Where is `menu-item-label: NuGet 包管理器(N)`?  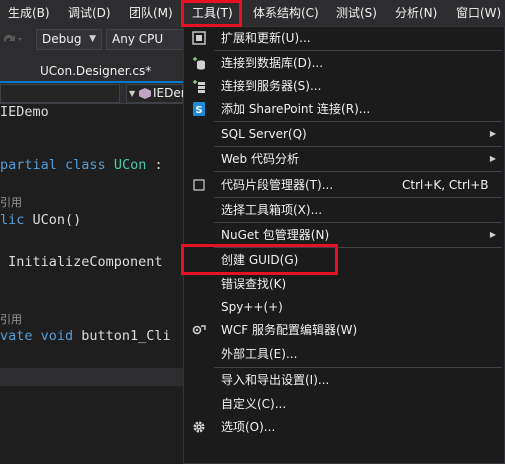 menu-item-label: NuGet 包管理器(N) is located at coordinates (275, 235).